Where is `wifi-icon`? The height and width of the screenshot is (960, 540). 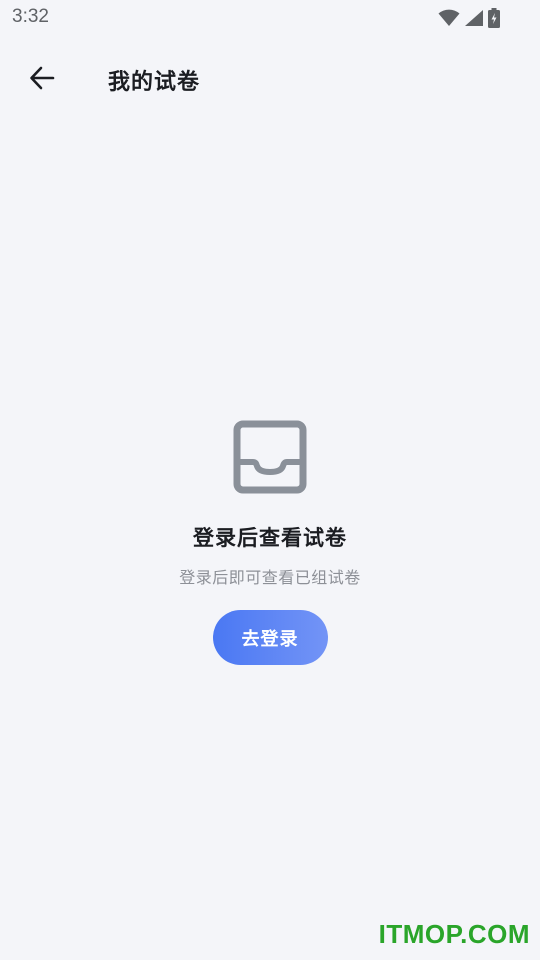
wifi-icon is located at coordinates (449, 20).